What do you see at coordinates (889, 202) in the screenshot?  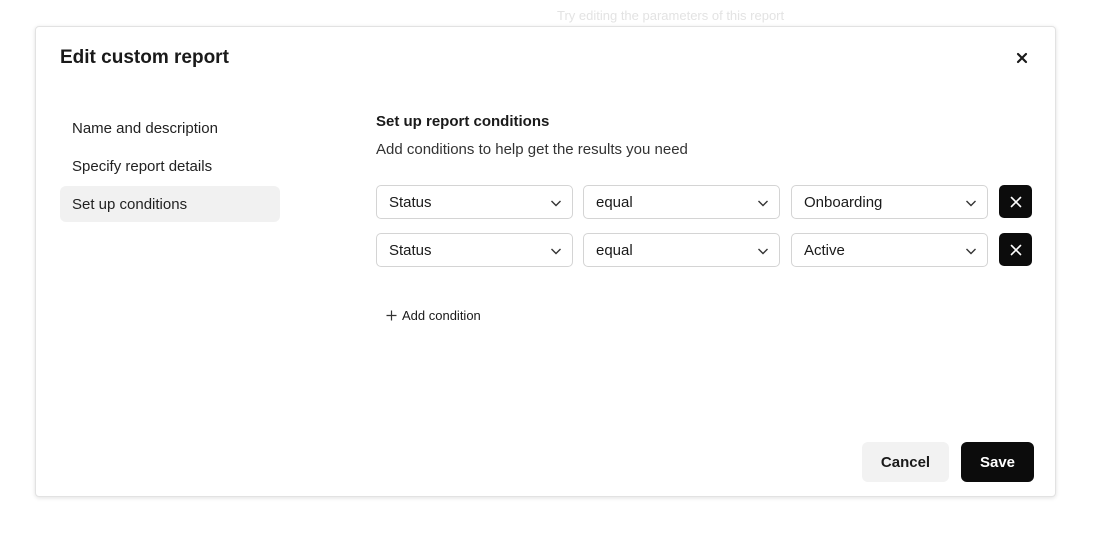 I see `value-select: Onboarding` at bounding box center [889, 202].